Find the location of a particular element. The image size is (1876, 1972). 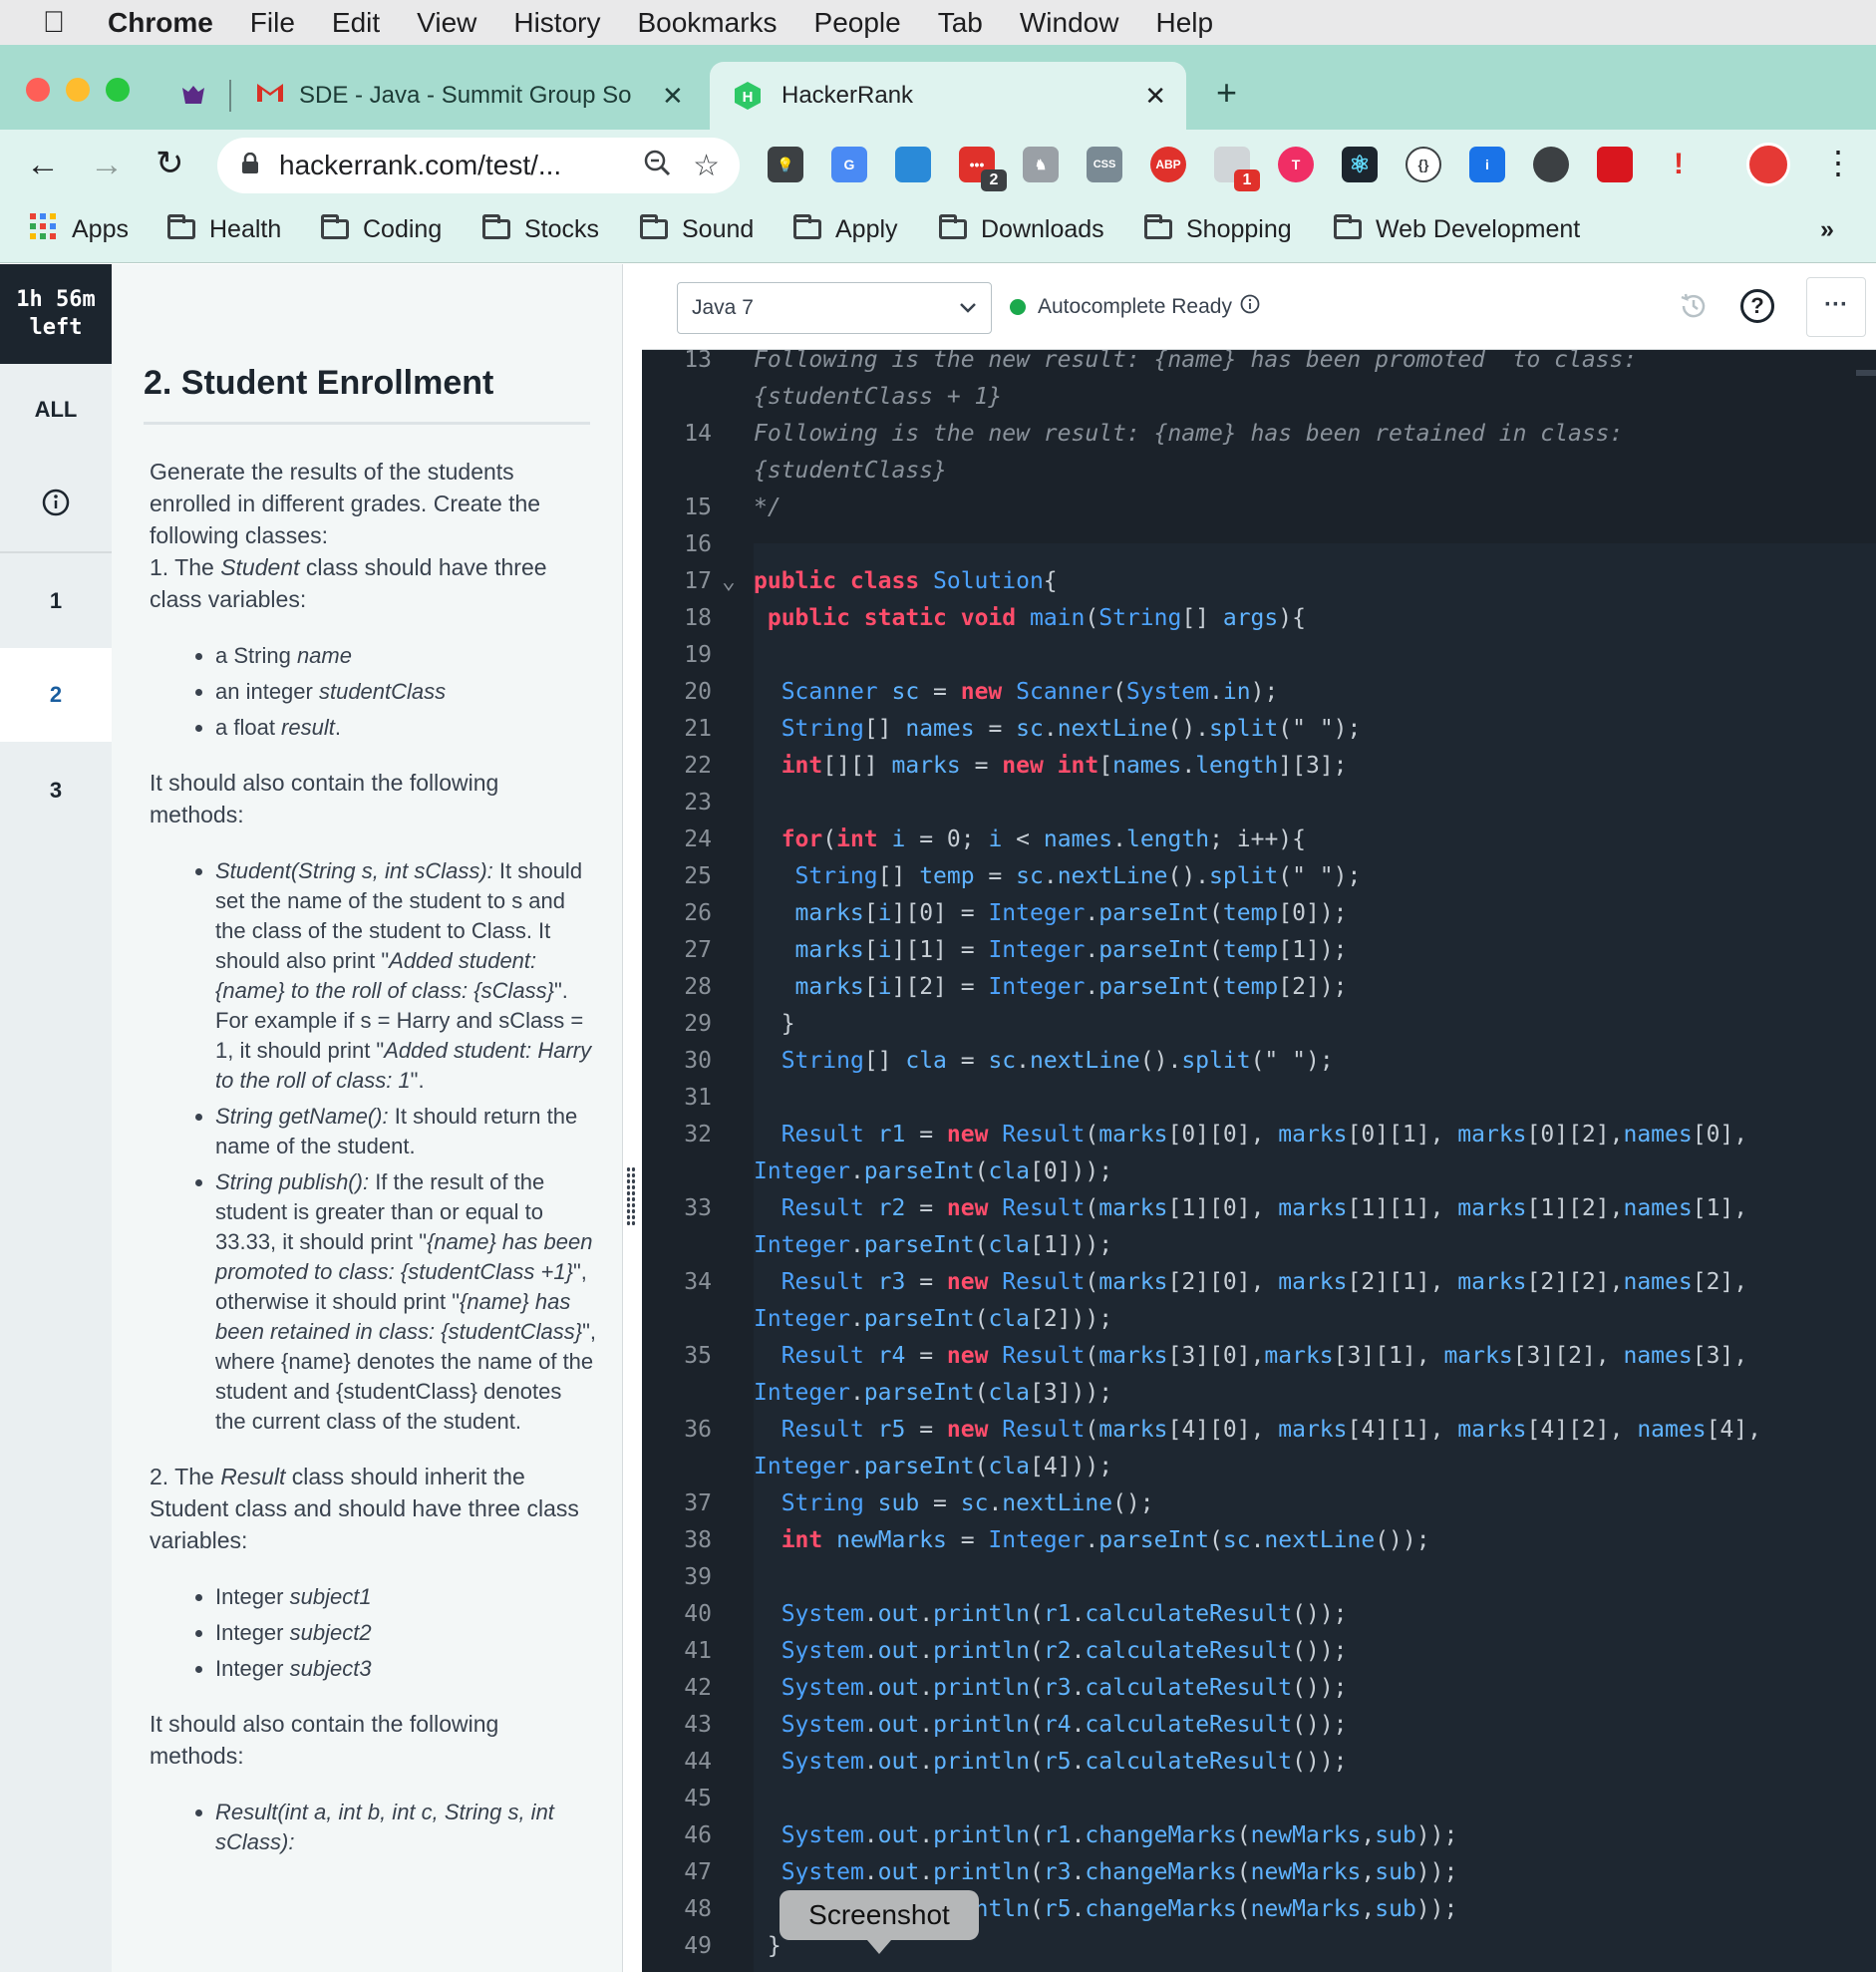

code-line: 20 Scanner sc = new Scanner(System.in); is located at coordinates (1259, 692).